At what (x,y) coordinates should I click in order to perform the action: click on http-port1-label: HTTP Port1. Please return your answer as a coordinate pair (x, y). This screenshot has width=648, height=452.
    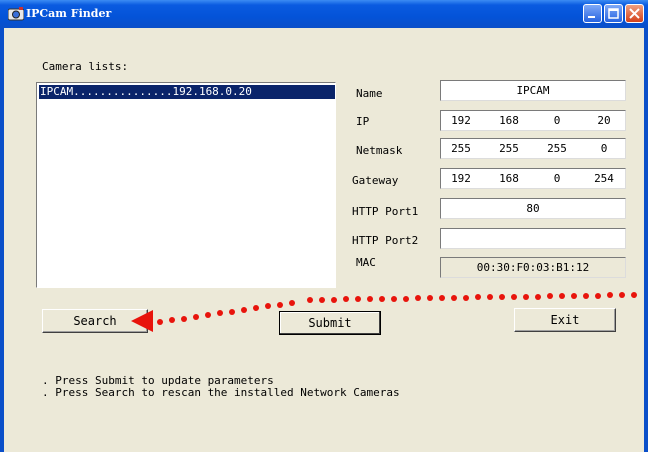
    Looking at the image, I should click on (385, 211).